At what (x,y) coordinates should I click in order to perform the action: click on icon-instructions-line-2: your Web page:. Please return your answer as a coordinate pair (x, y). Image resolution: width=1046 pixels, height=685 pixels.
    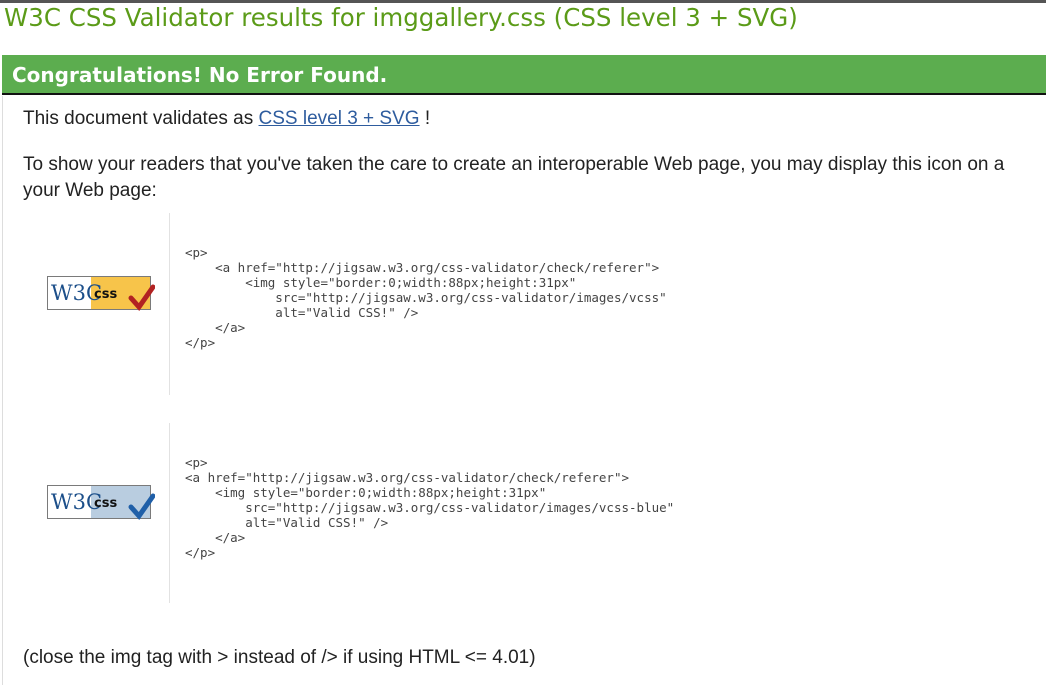
    Looking at the image, I should click on (90, 190).